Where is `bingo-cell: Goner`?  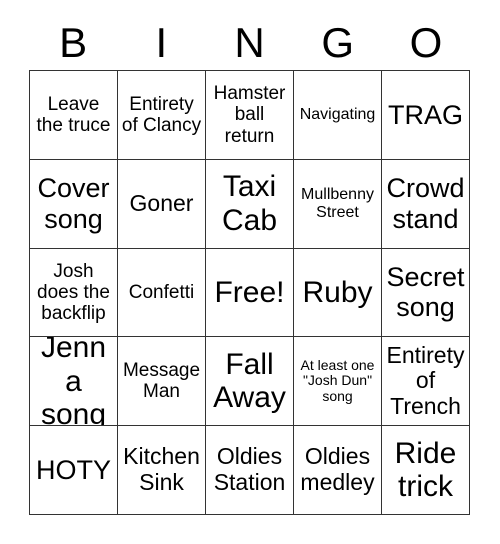
bingo-cell: Goner is located at coordinates (162, 204).